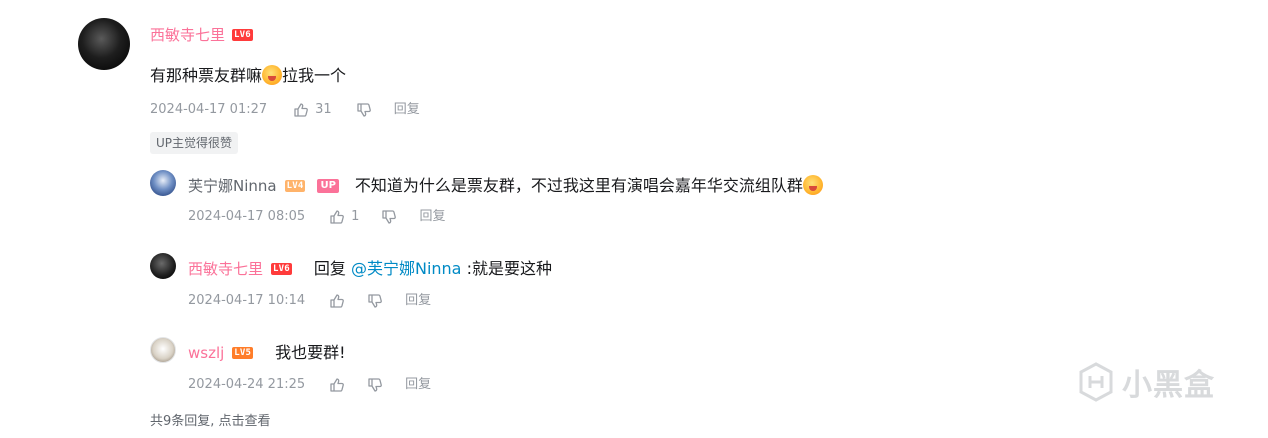  Describe the element at coordinates (210, 419) in the screenshot. I see `view-more-replies-link: 共9条回复, 点击查看` at that location.